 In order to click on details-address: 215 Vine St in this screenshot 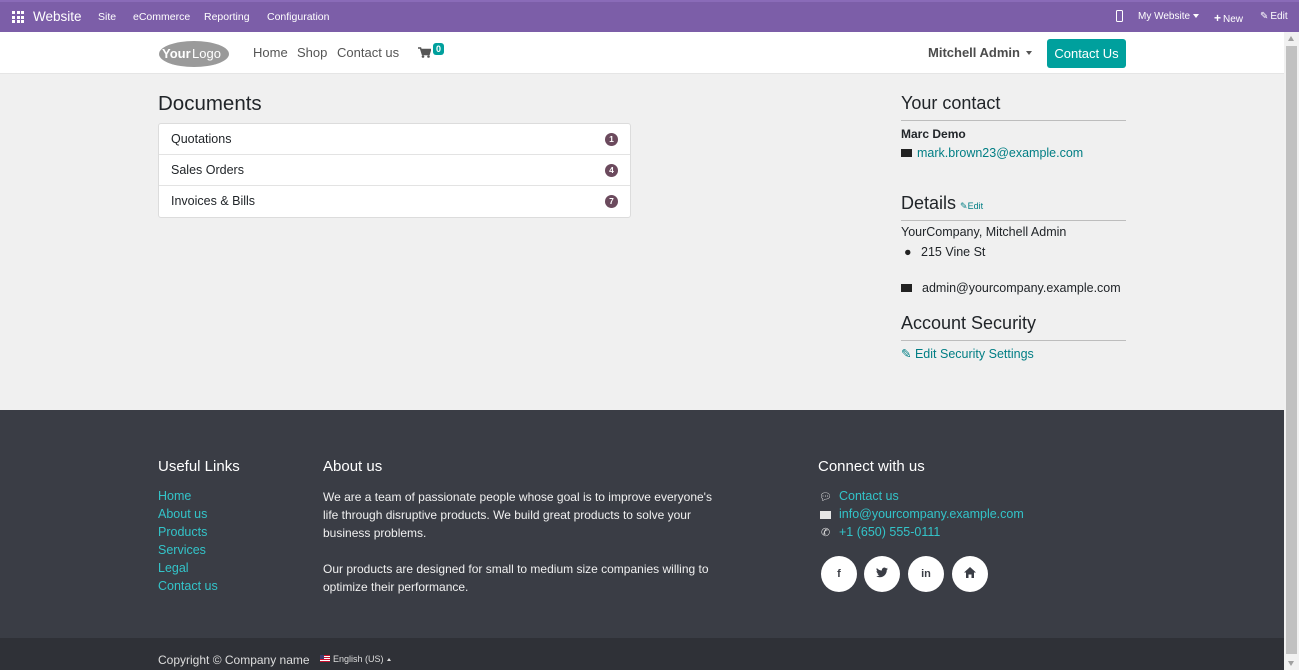, I will do `click(953, 252)`.